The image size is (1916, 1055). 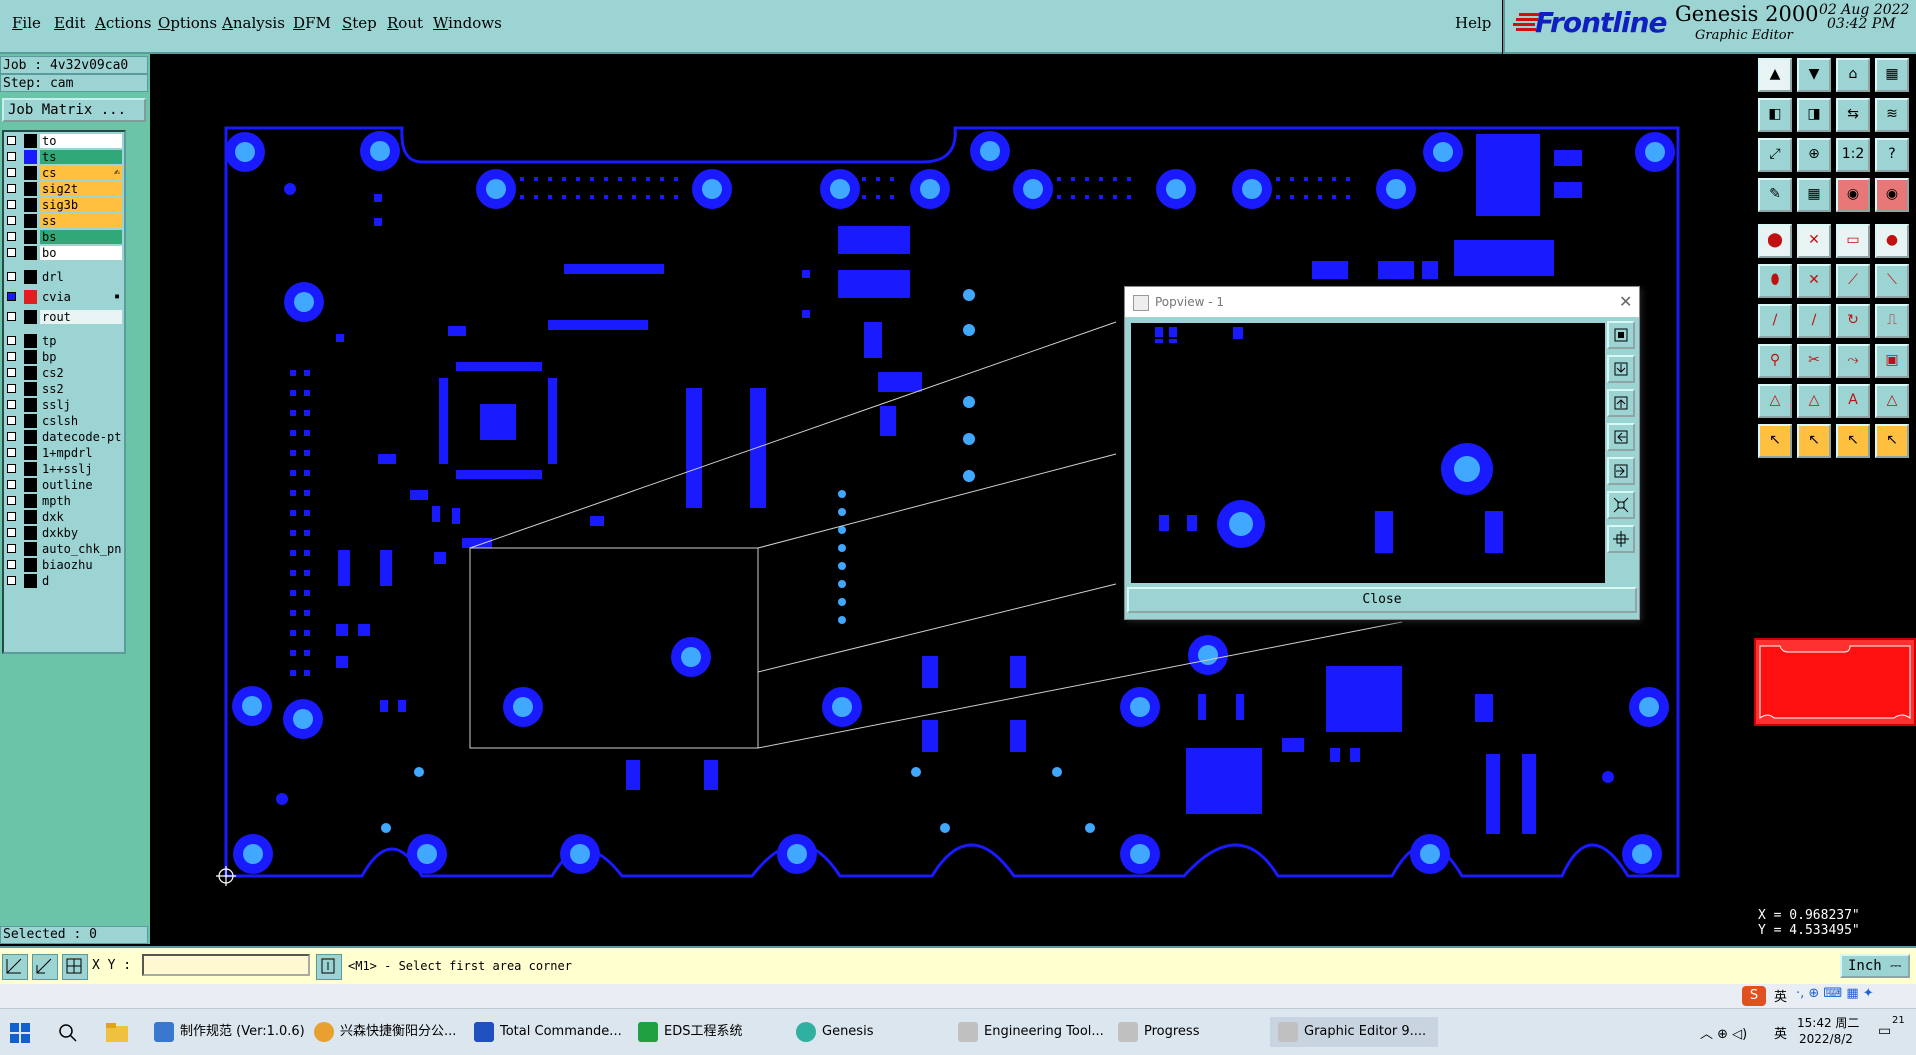 I want to click on cut-tool-button: ✂, so click(x=1814, y=361).